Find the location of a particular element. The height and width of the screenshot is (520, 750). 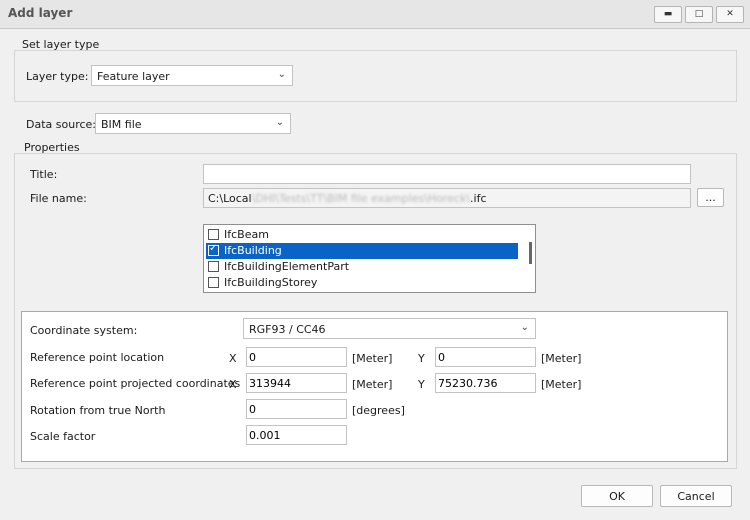

list-item-label: IfcBuilding is located at coordinates (253, 250).